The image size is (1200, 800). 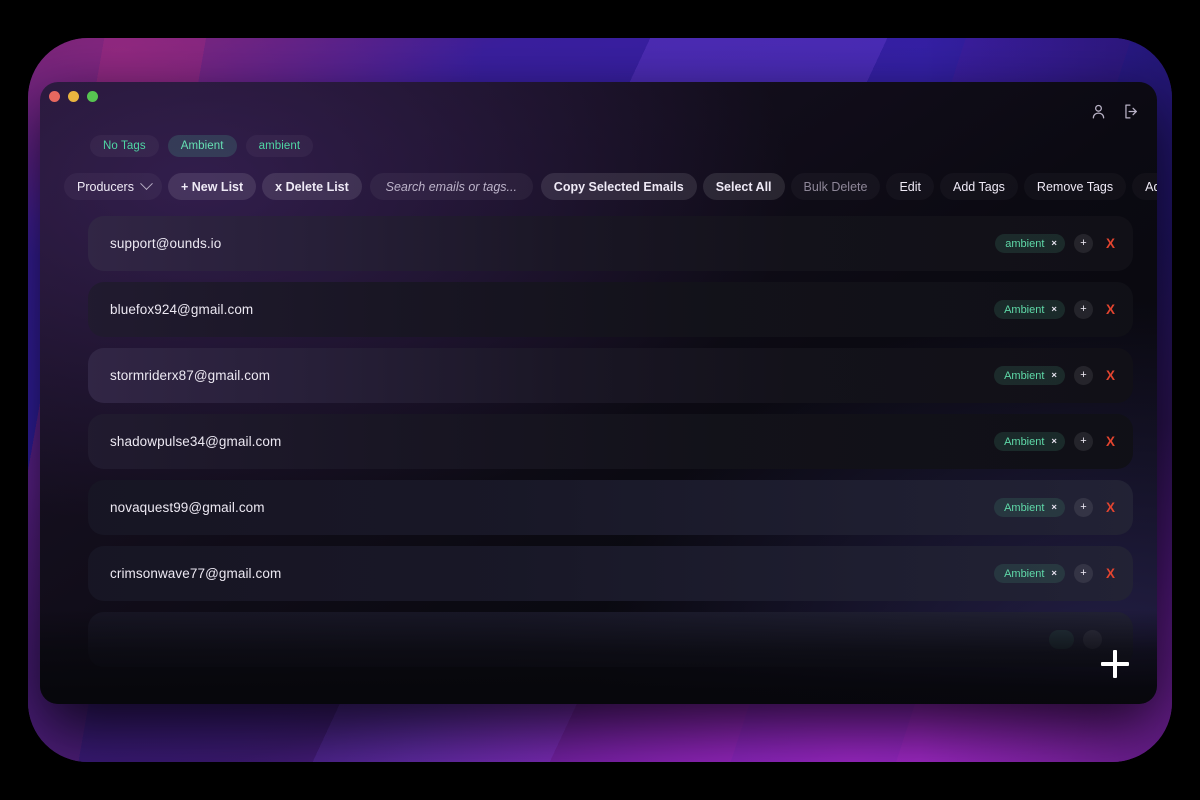 I want to click on email-address: crimsonwave77@gmail.com, so click(x=196, y=573).